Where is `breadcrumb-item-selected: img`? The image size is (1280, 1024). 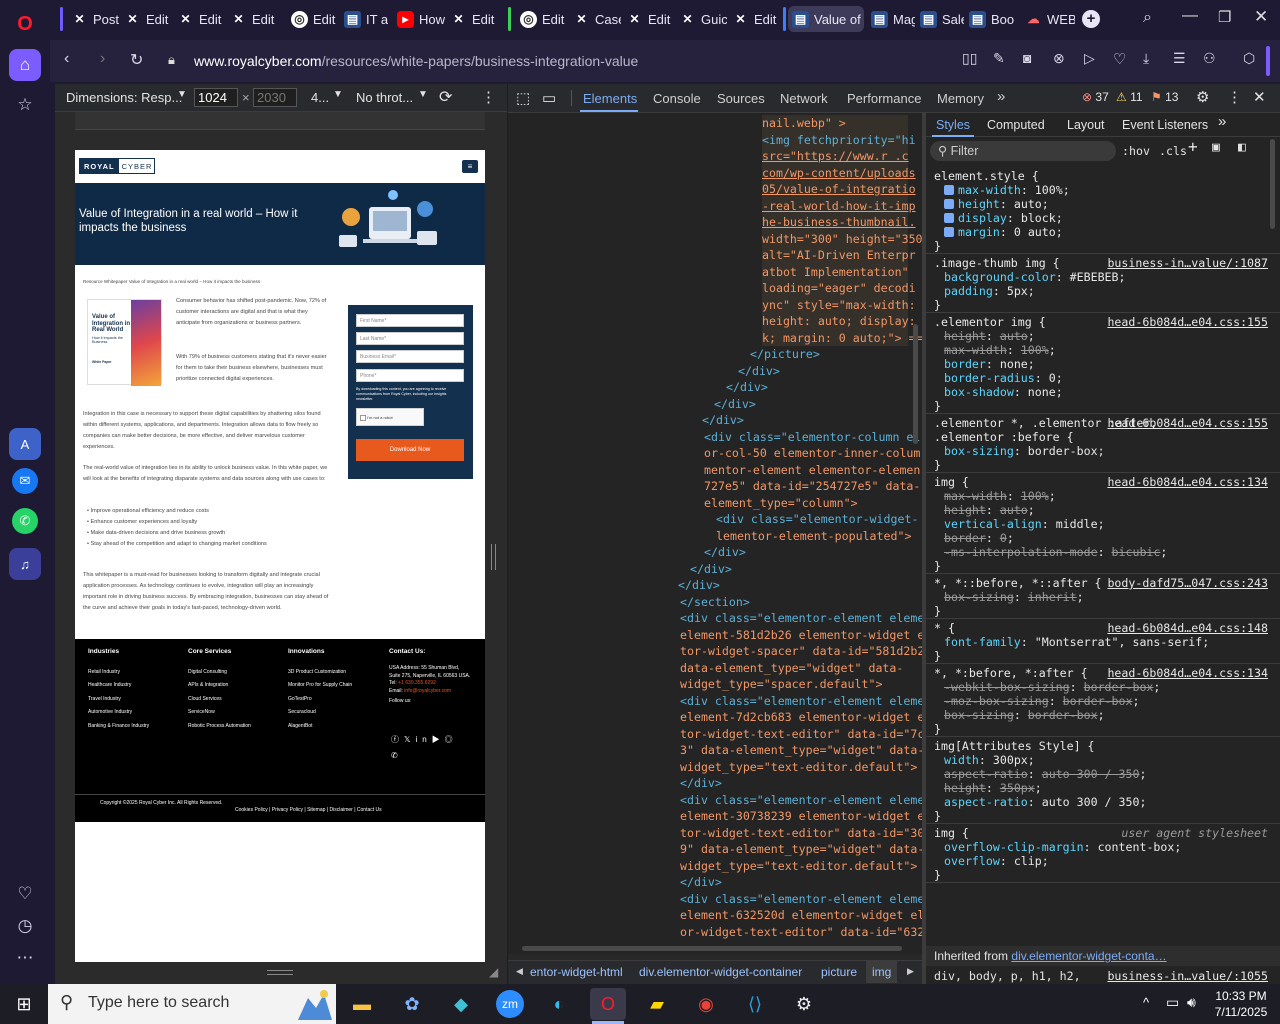
breadcrumb-item-selected: img is located at coordinates (882, 972).